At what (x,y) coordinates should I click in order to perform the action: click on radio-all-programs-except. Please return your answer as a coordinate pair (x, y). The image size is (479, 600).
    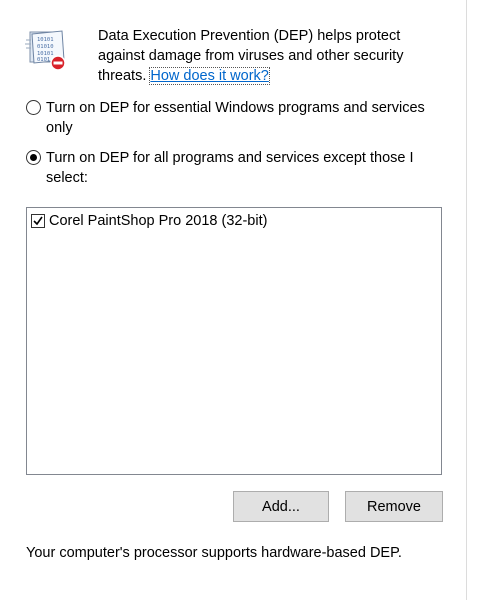
    Looking at the image, I should click on (33, 157).